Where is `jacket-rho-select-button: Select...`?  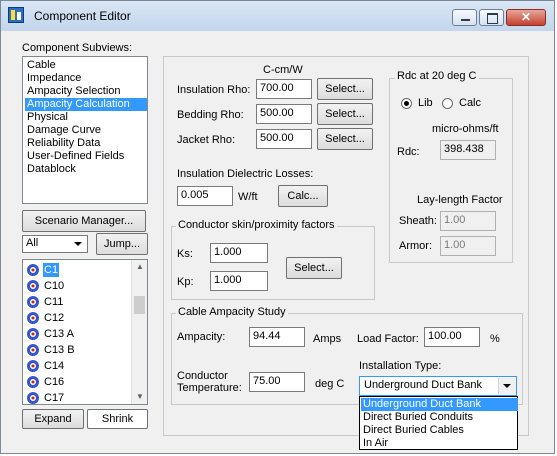 jacket-rho-select-button: Select... is located at coordinates (345, 139).